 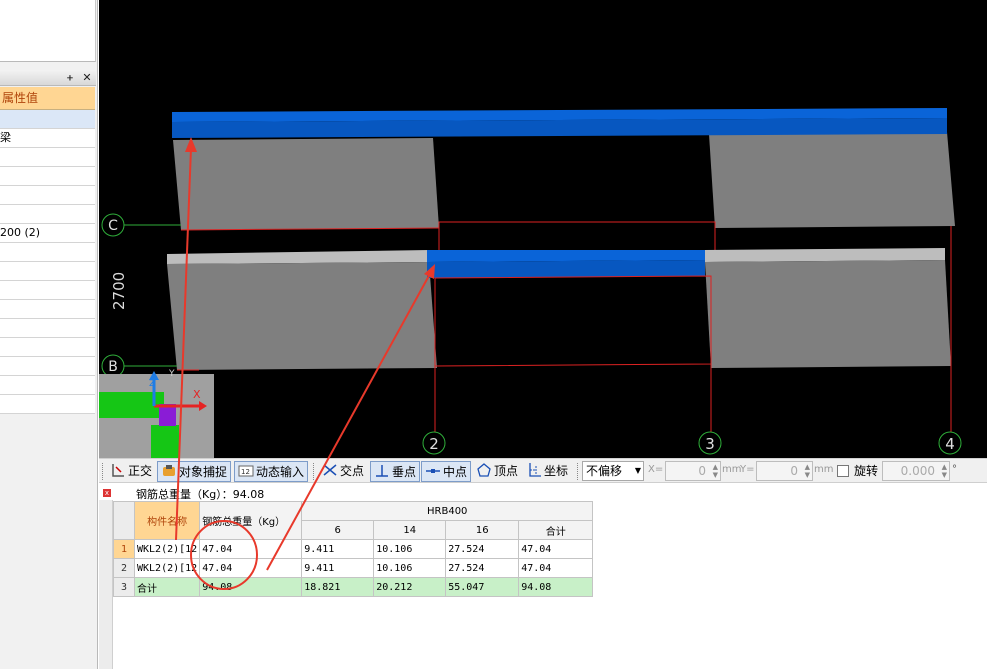 What do you see at coordinates (710, 444) in the screenshot?
I see `axis-3-label: 3` at bounding box center [710, 444].